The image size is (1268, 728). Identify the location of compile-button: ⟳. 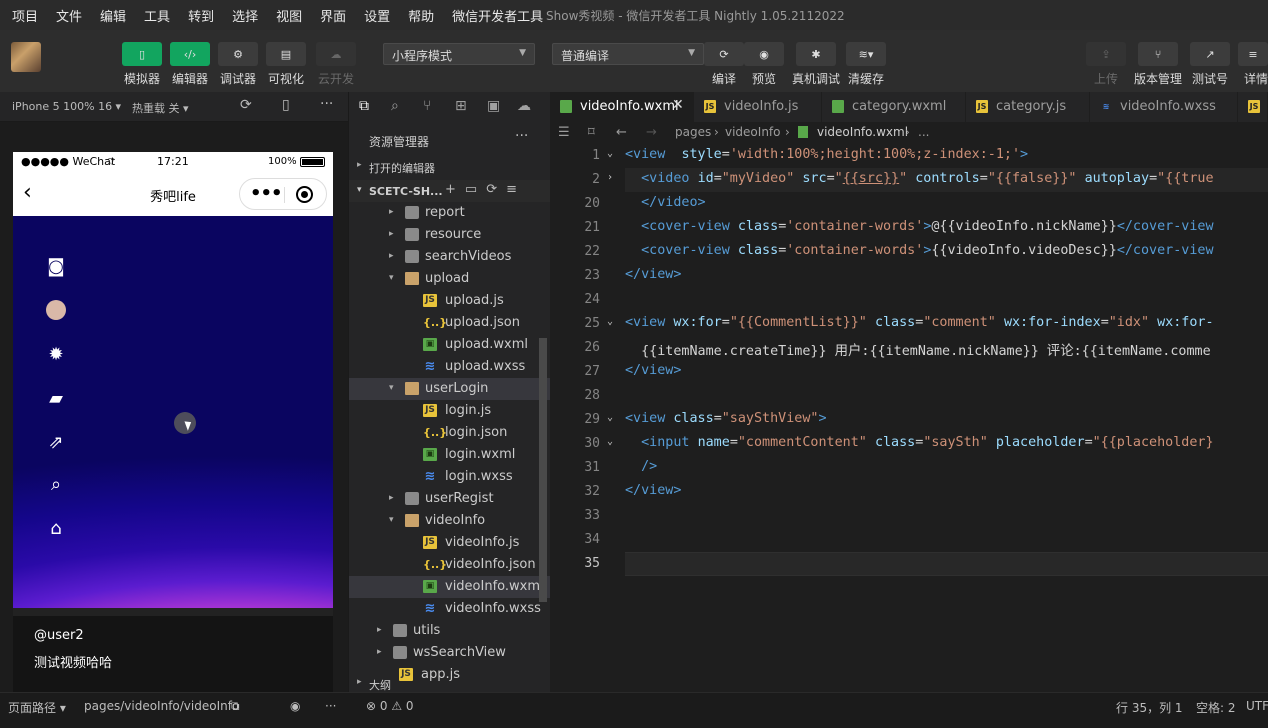
(724, 54).